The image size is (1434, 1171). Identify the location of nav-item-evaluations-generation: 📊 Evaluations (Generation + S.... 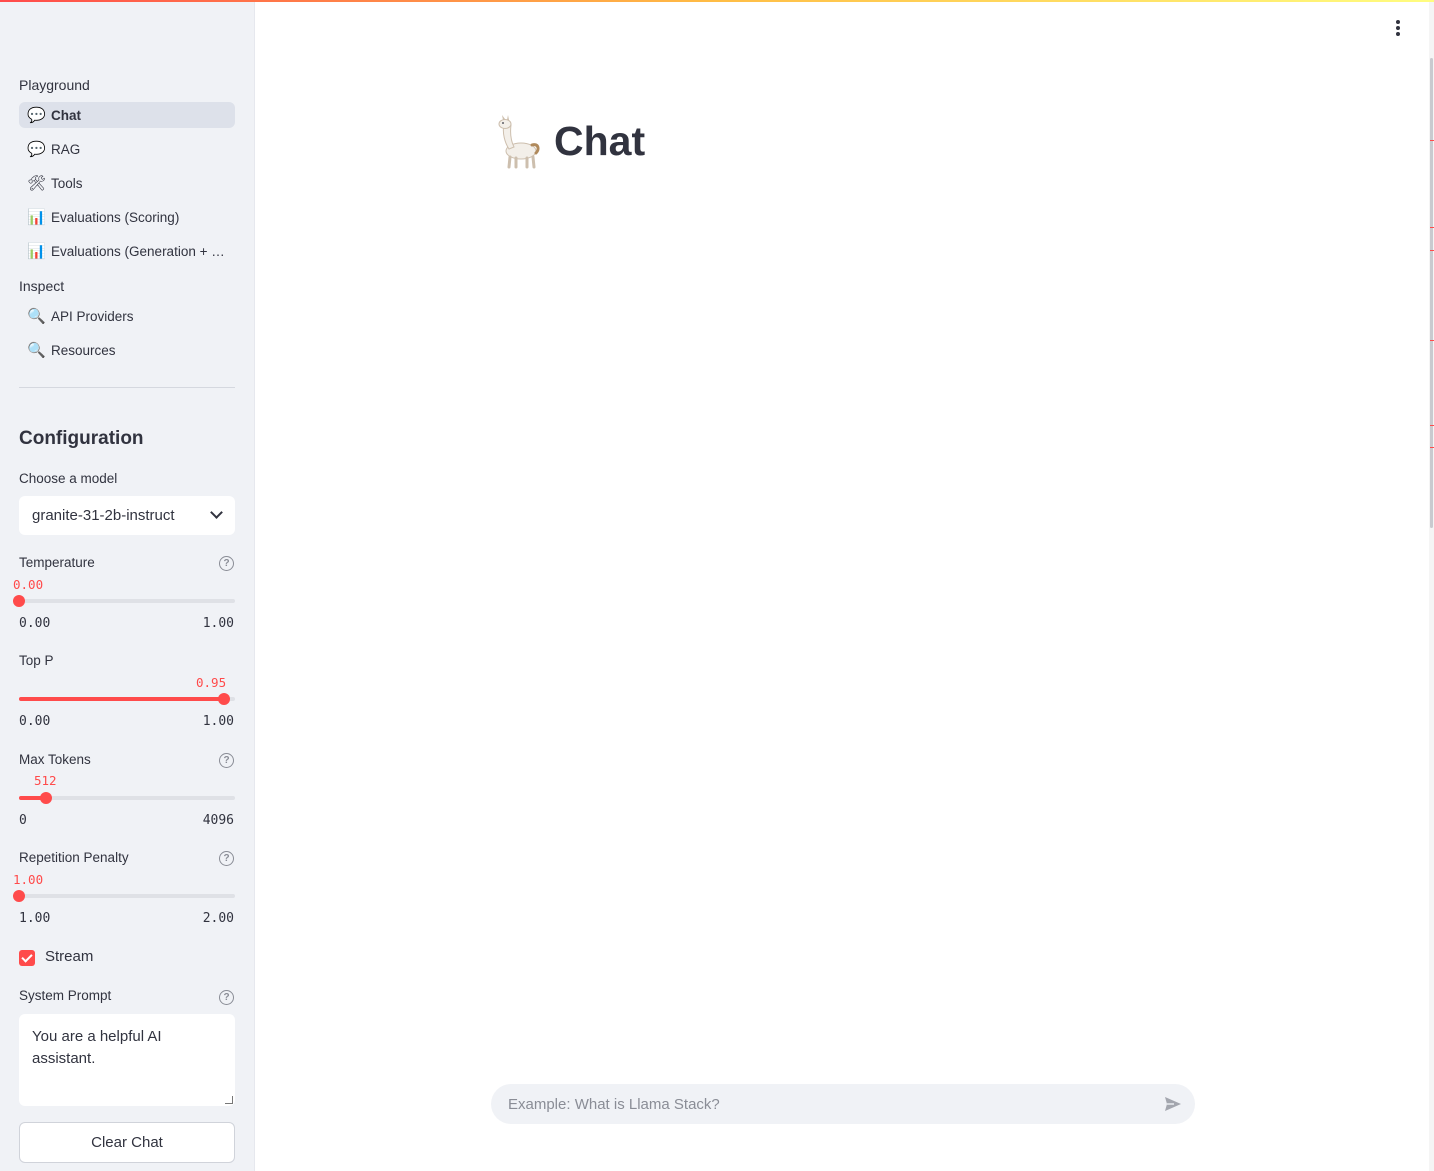
(127, 251).